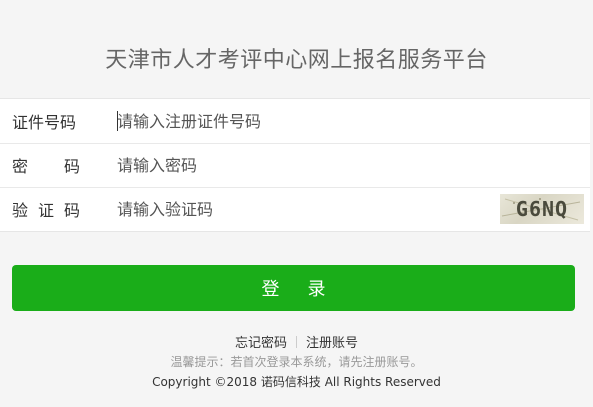  What do you see at coordinates (71, 166) in the screenshot?
I see `password-label-char: 码` at bounding box center [71, 166].